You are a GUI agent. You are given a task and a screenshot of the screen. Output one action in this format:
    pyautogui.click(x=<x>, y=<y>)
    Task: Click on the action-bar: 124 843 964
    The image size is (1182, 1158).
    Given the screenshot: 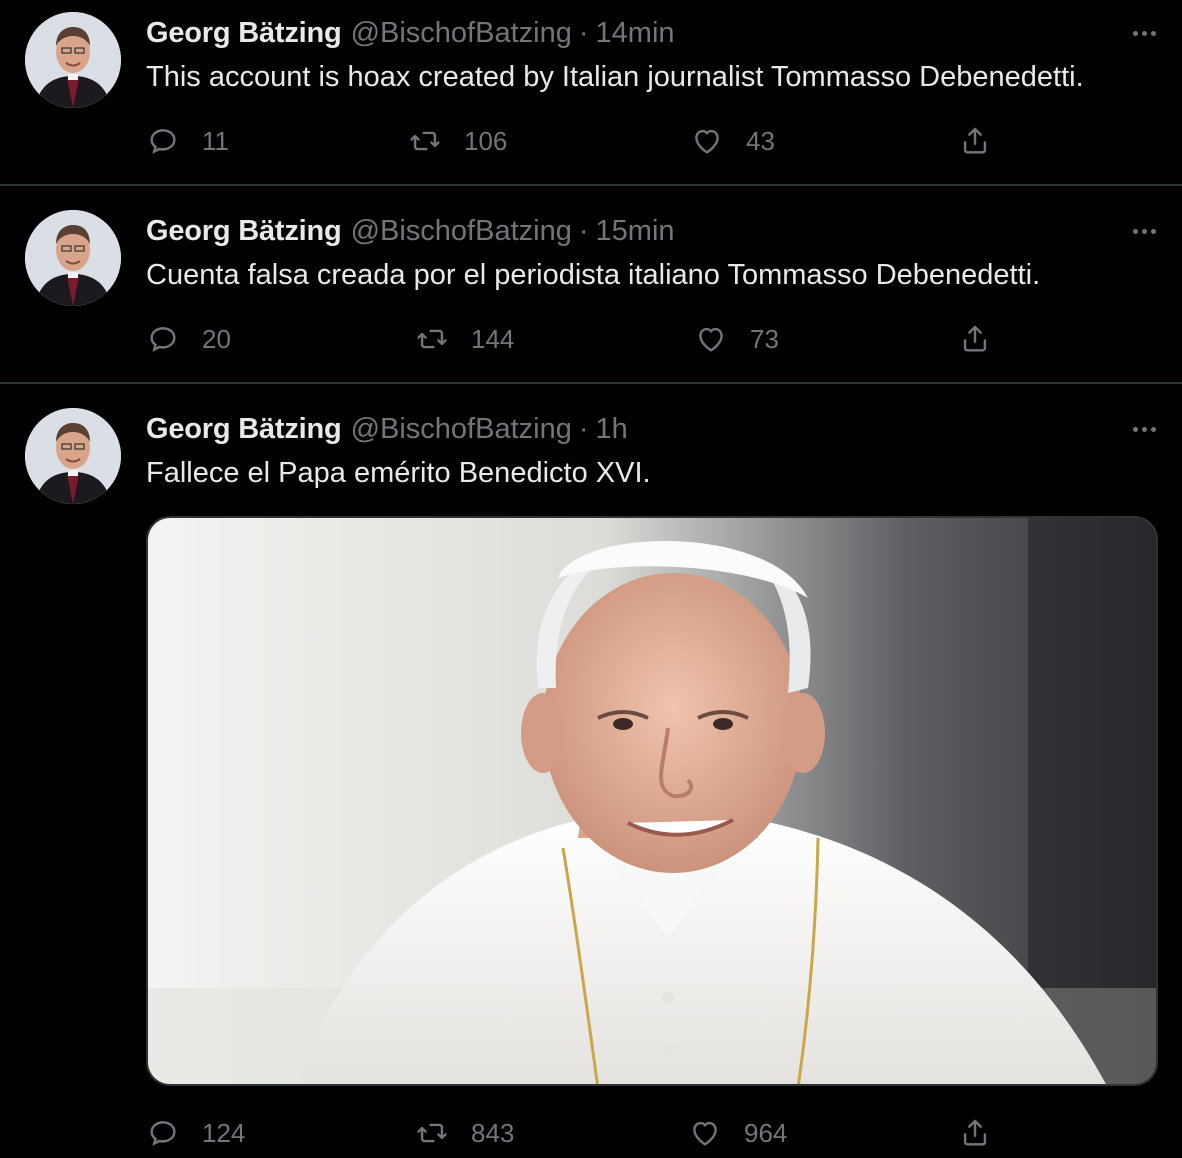 What is the action you would take?
    pyautogui.click(x=591, y=1133)
    